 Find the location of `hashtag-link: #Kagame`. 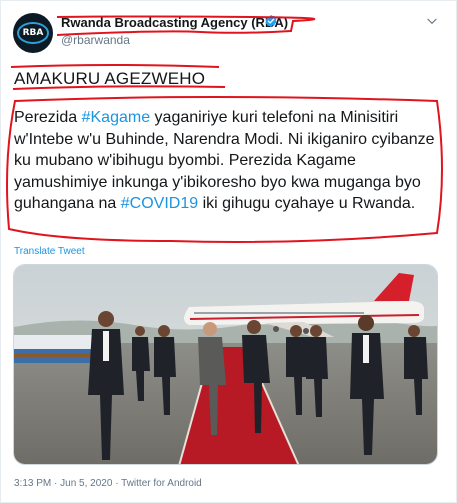

hashtag-link: #Kagame is located at coordinates (116, 117).